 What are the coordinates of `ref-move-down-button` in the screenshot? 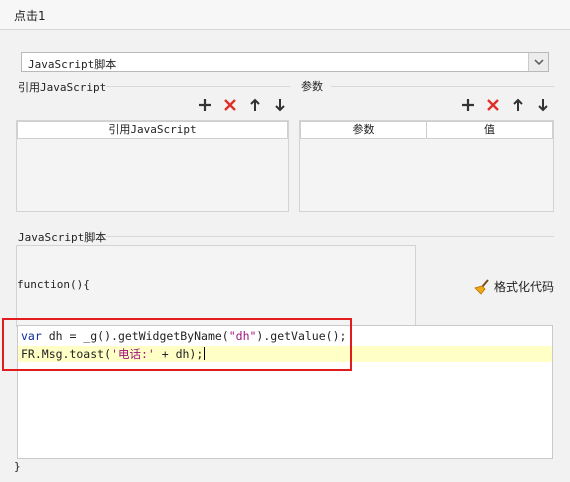 It's located at (279, 105).